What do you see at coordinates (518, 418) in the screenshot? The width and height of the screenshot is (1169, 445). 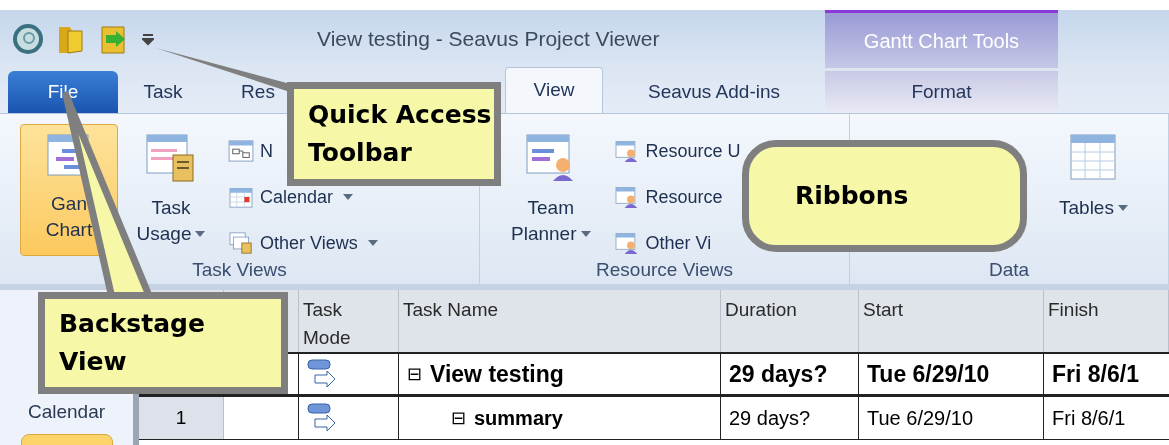 I see `task-name: summary` at bounding box center [518, 418].